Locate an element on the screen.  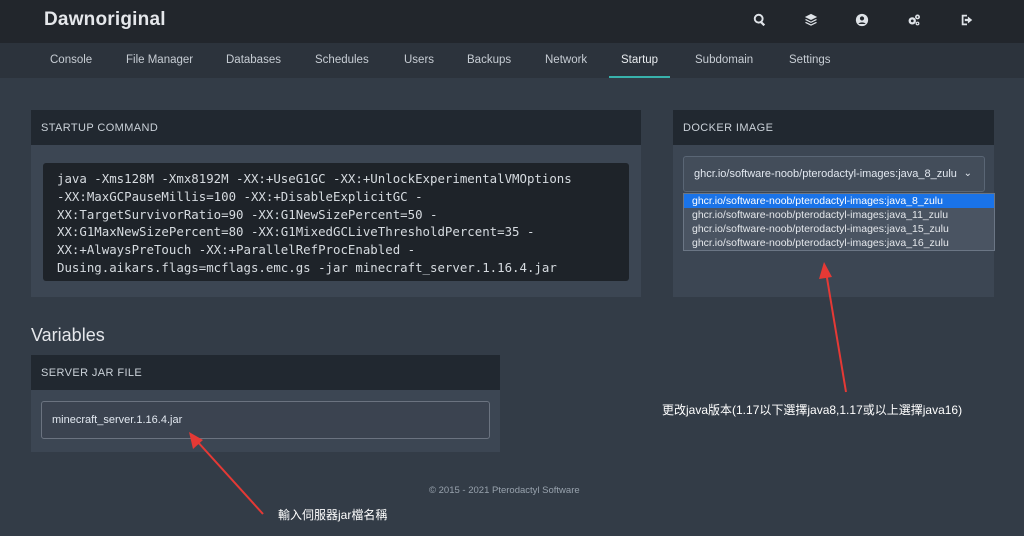
app-title: Dawnoriginal is located at coordinates (105, 20).